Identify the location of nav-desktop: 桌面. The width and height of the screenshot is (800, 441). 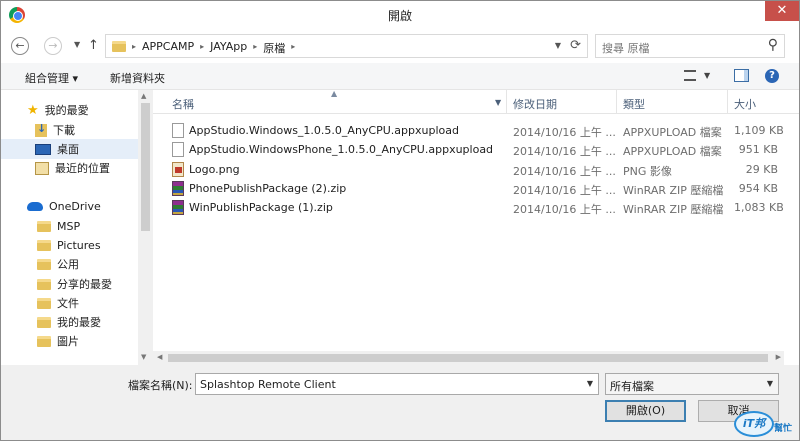
(69, 149).